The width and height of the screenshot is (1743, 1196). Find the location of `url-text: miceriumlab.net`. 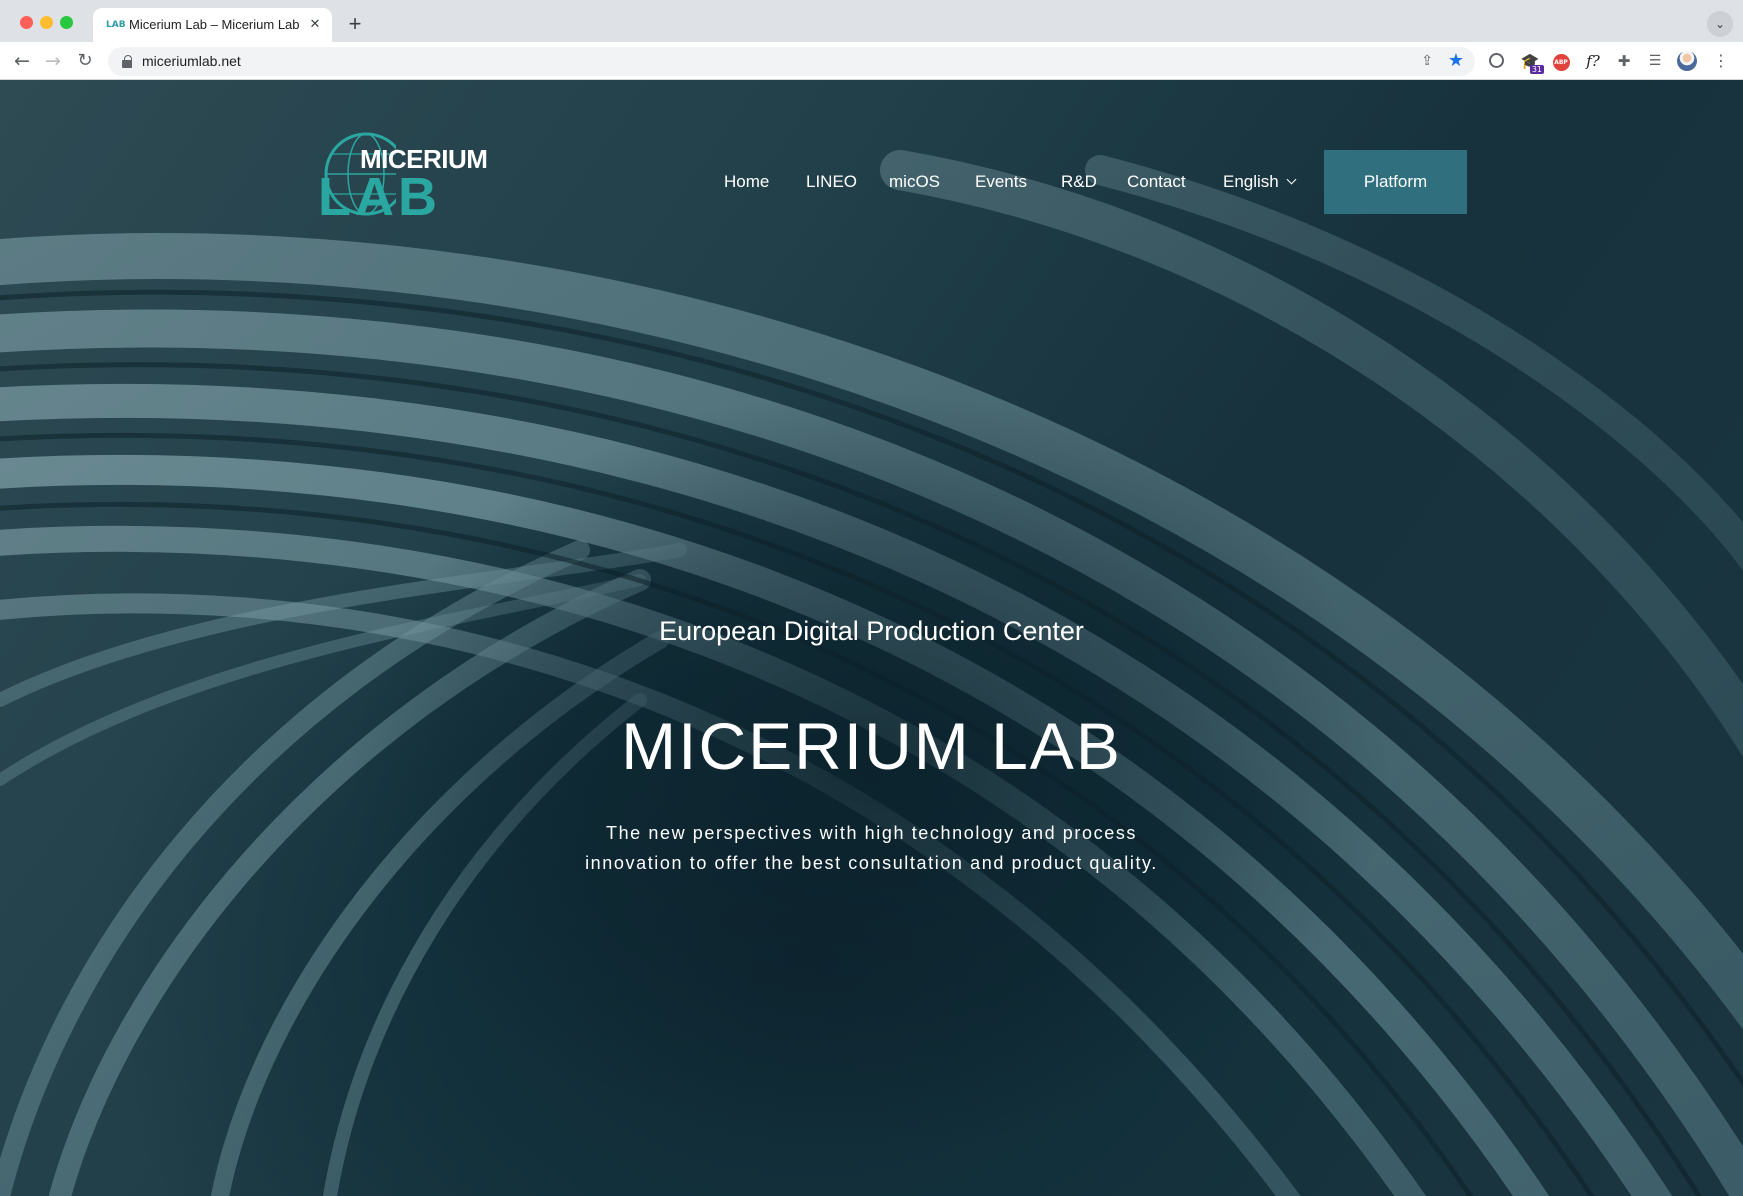

url-text: miceriumlab.net is located at coordinates (191, 61).